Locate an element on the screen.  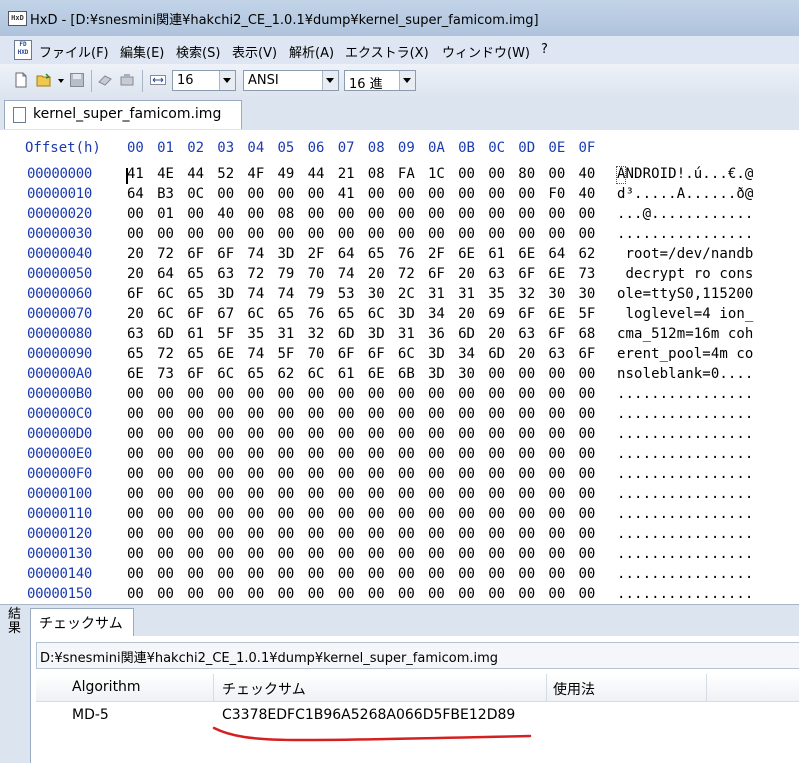
hex-byte: 80 is located at coordinates (526, 174).